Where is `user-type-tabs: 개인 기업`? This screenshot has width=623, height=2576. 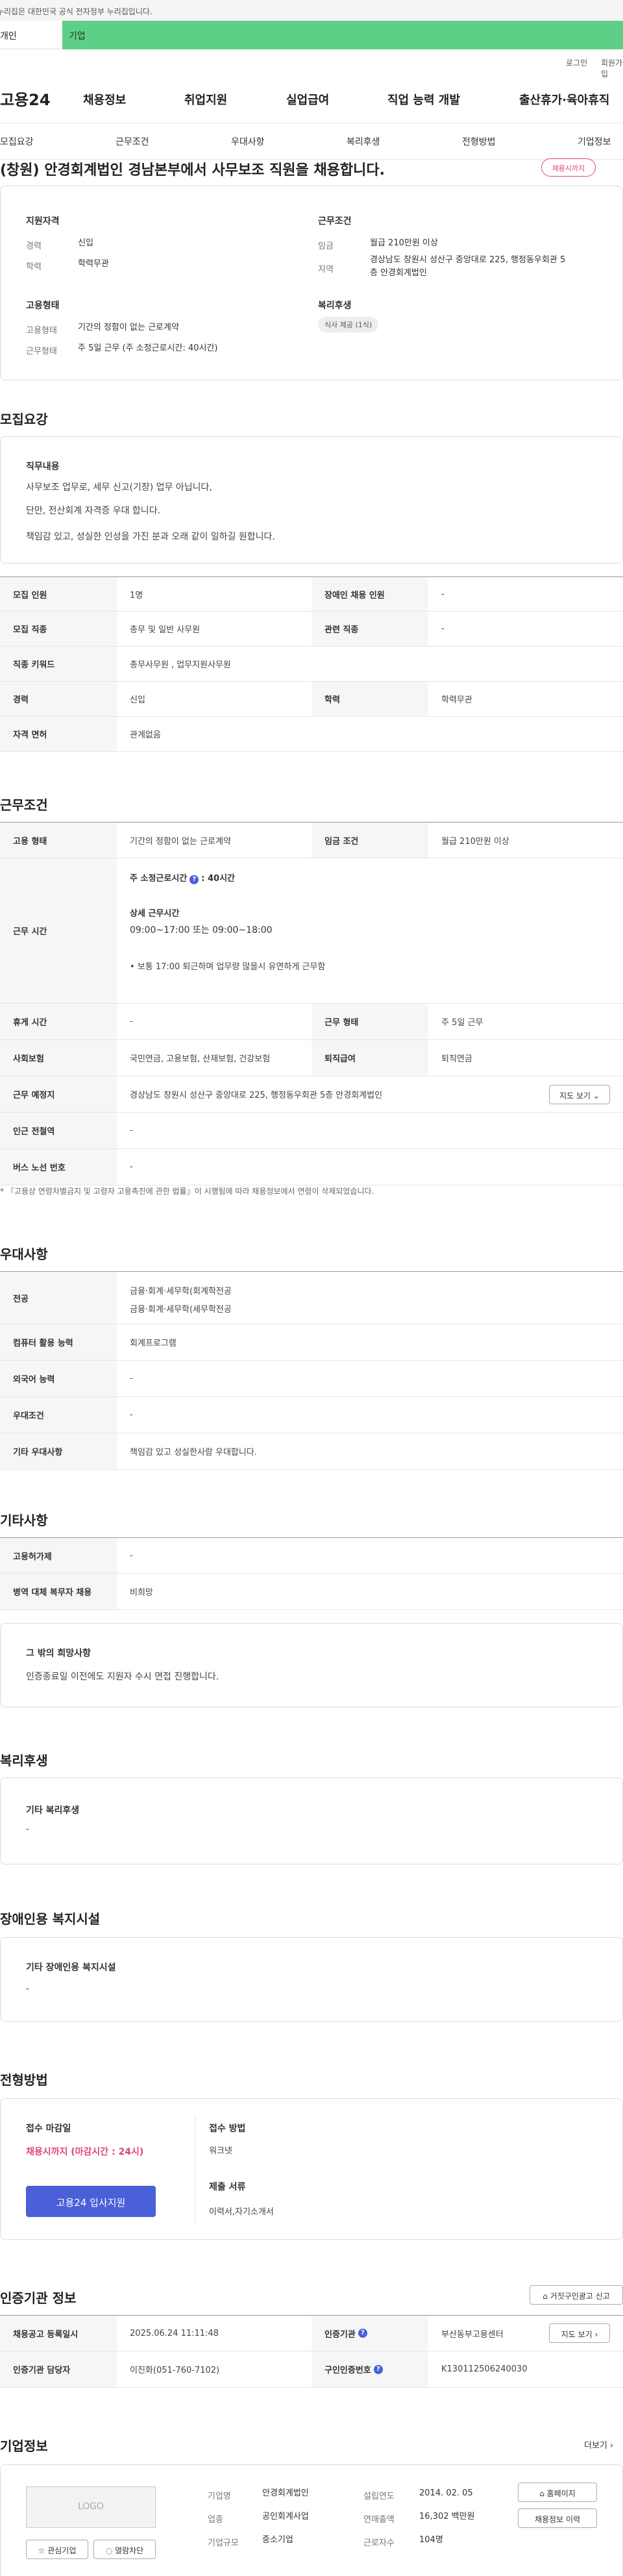 user-type-tabs: 개인 기업 is located at coordinates (311, 35).